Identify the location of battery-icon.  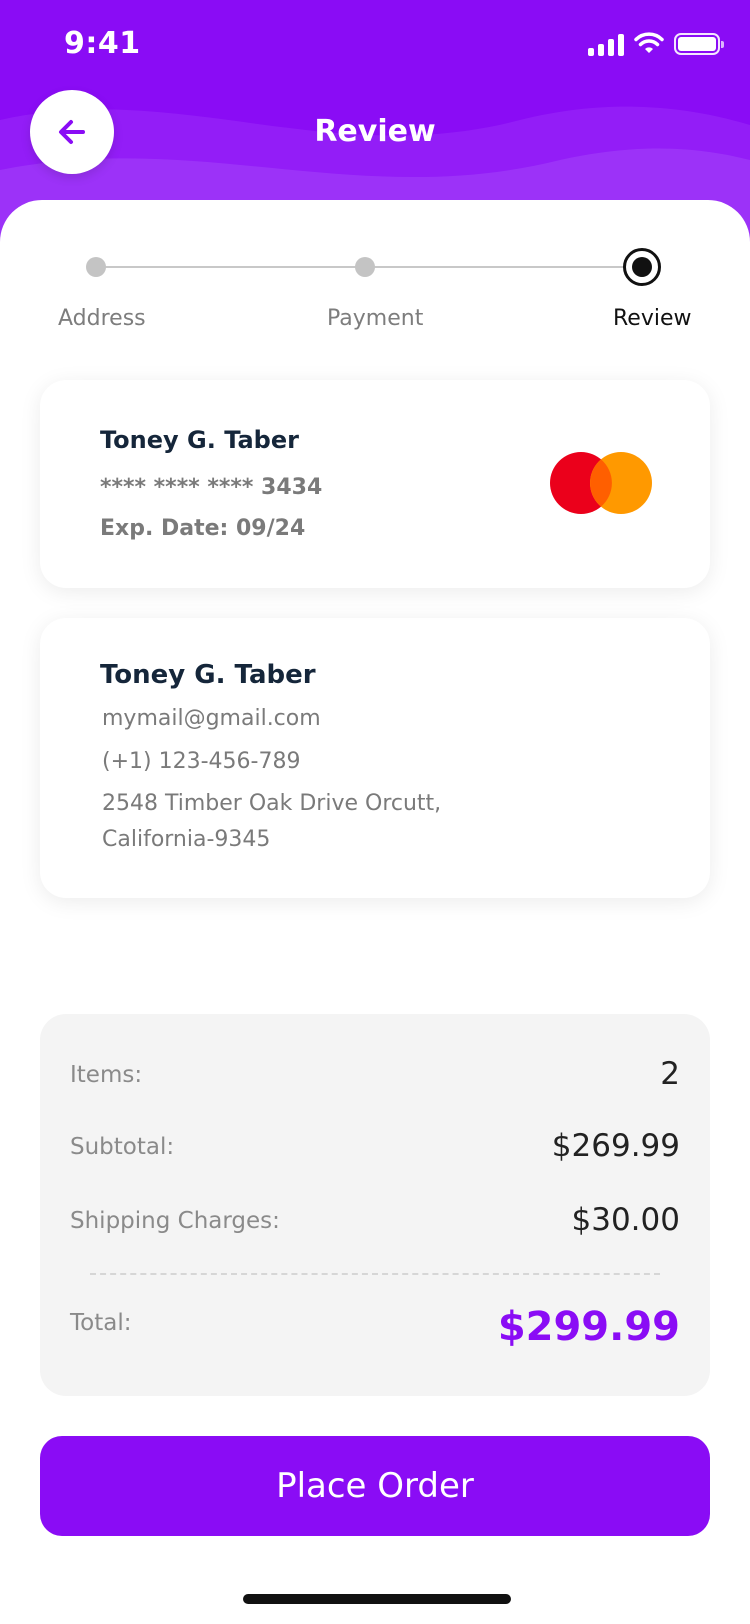
(699, 44).